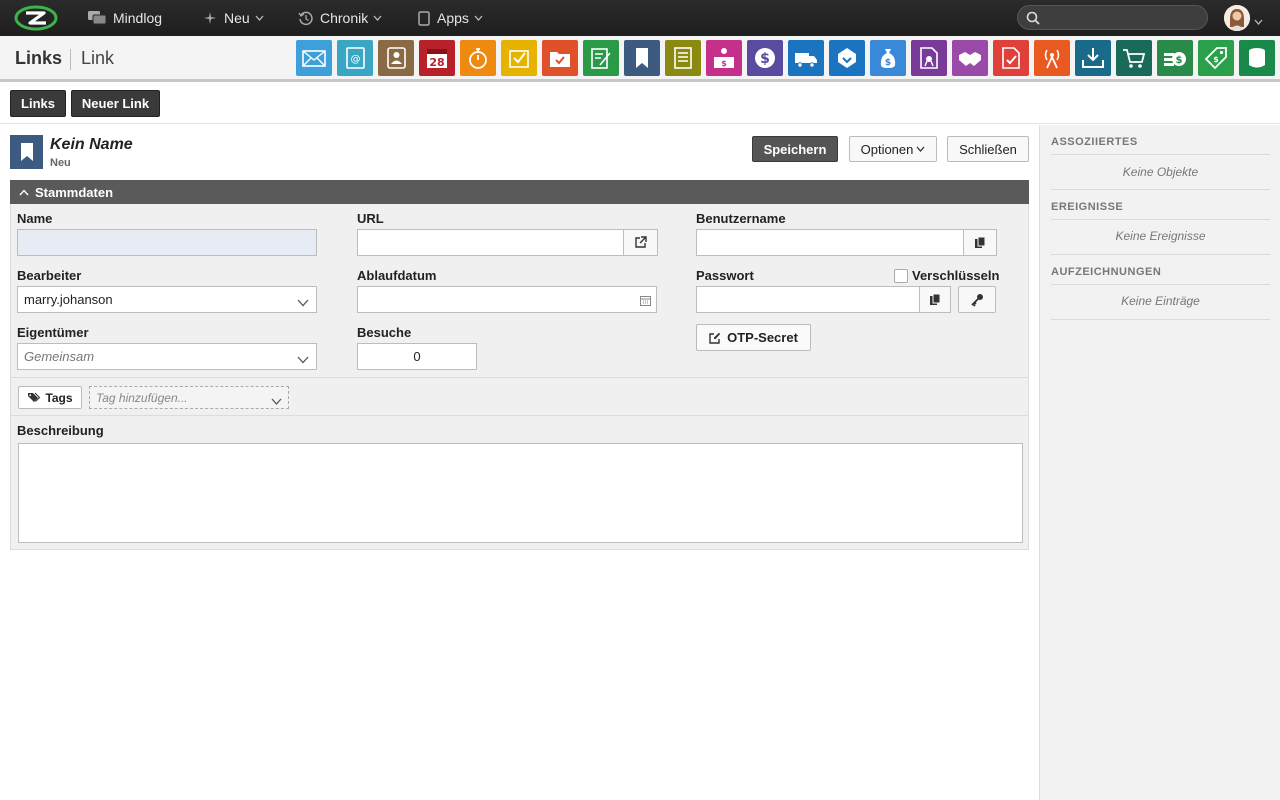  I want to click on app-tile-calendar: 28, so click(437, 58).